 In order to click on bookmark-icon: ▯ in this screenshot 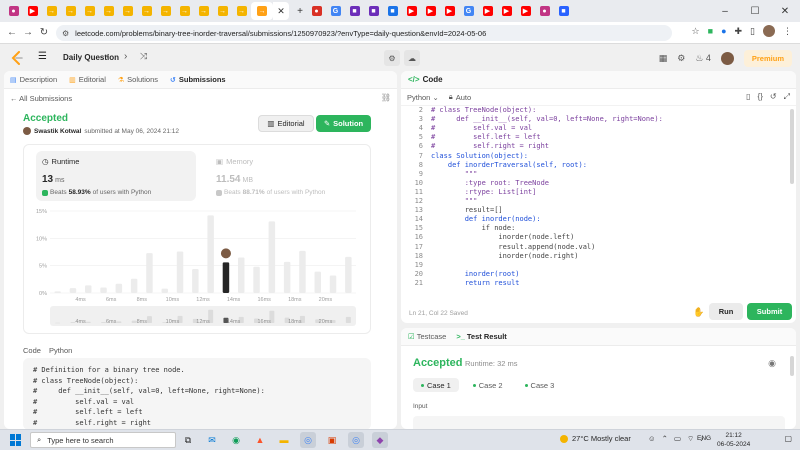, I will do `click(748, 97)`.